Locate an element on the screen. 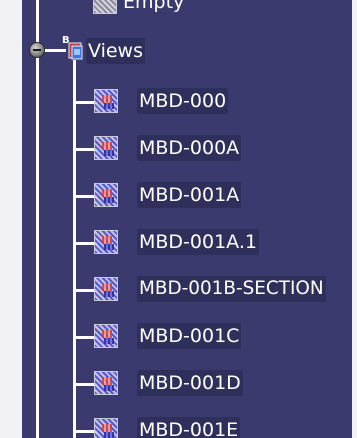 This screenshot has height=438, width=357. view-item-label: MBD-001D is located at coordinates (190, 383).